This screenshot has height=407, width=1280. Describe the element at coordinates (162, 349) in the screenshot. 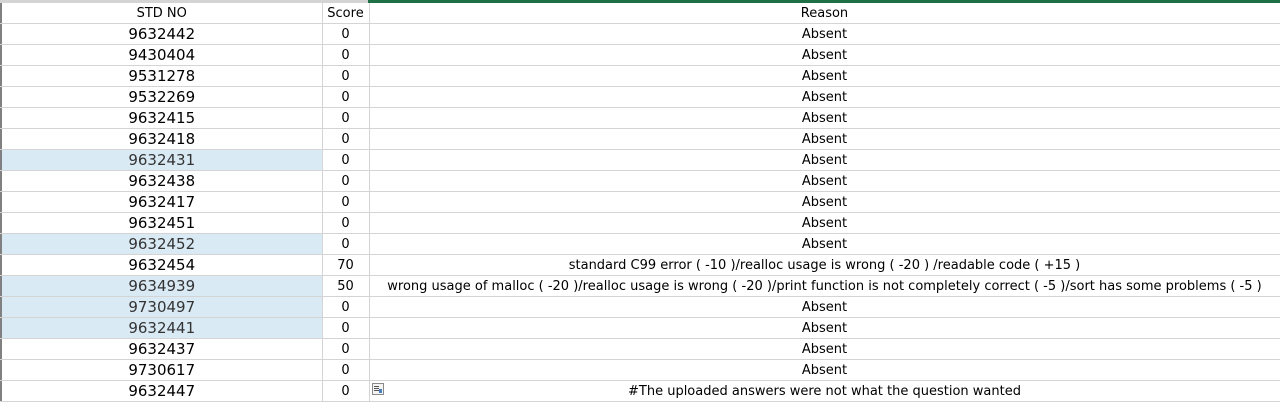

I see `std-no-cell: 9632437` at that location.